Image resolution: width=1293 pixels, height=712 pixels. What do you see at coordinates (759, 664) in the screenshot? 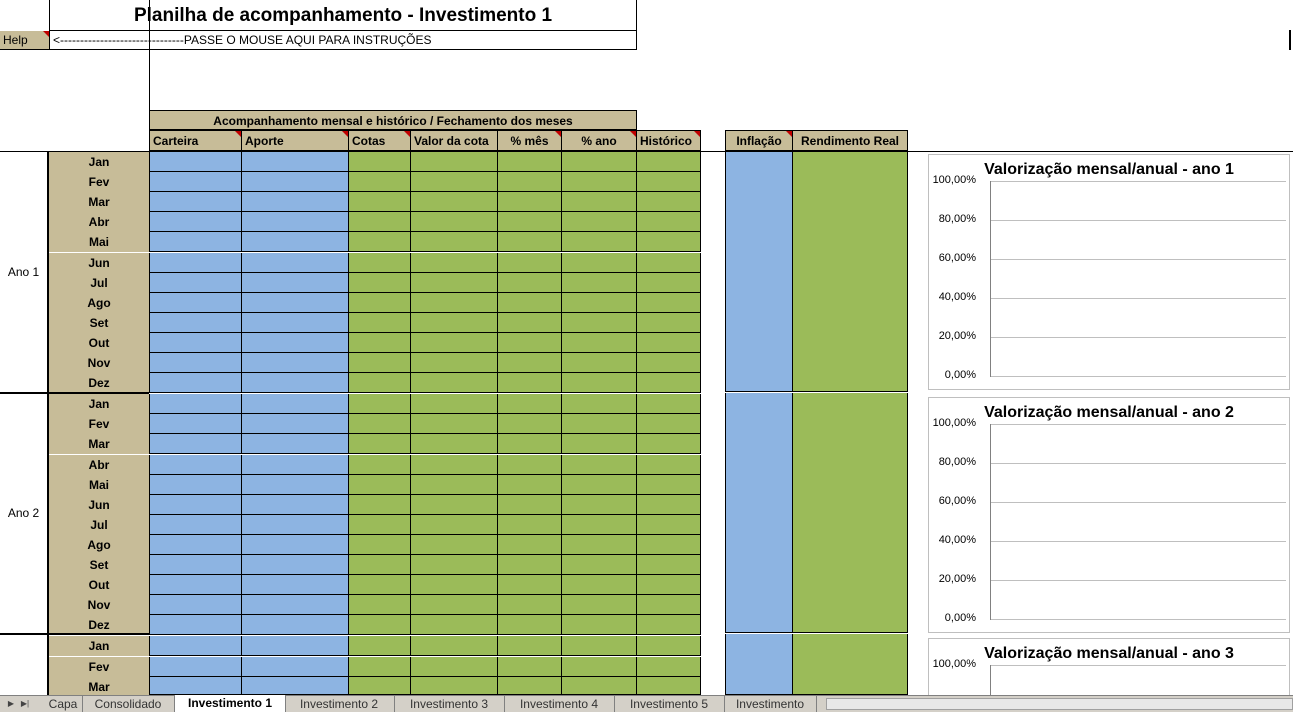
I see `inflacao-cell` at bounding box center [759, 664].